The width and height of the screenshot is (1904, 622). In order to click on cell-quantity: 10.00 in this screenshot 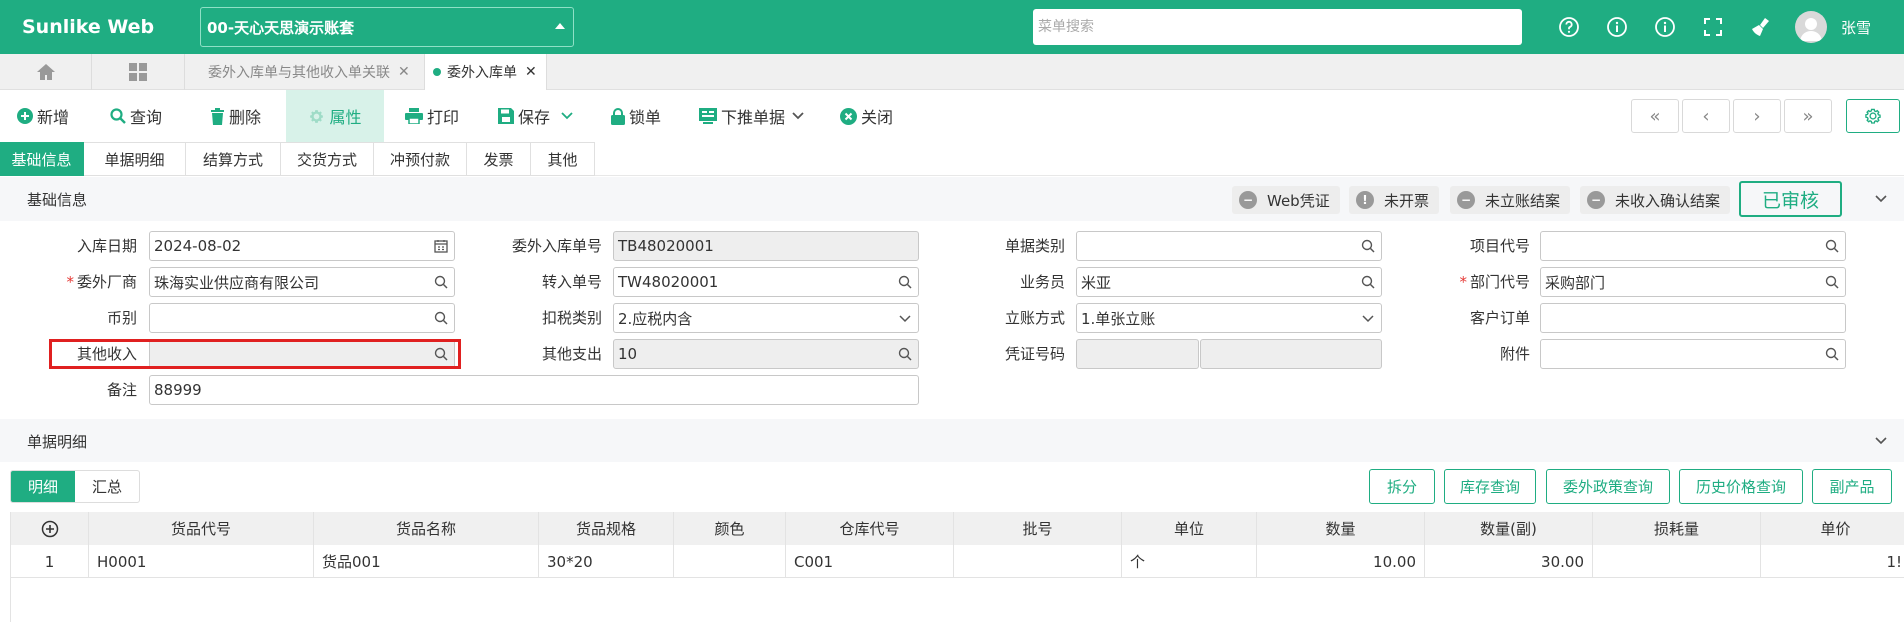, I will do `click(1341, 561)`.